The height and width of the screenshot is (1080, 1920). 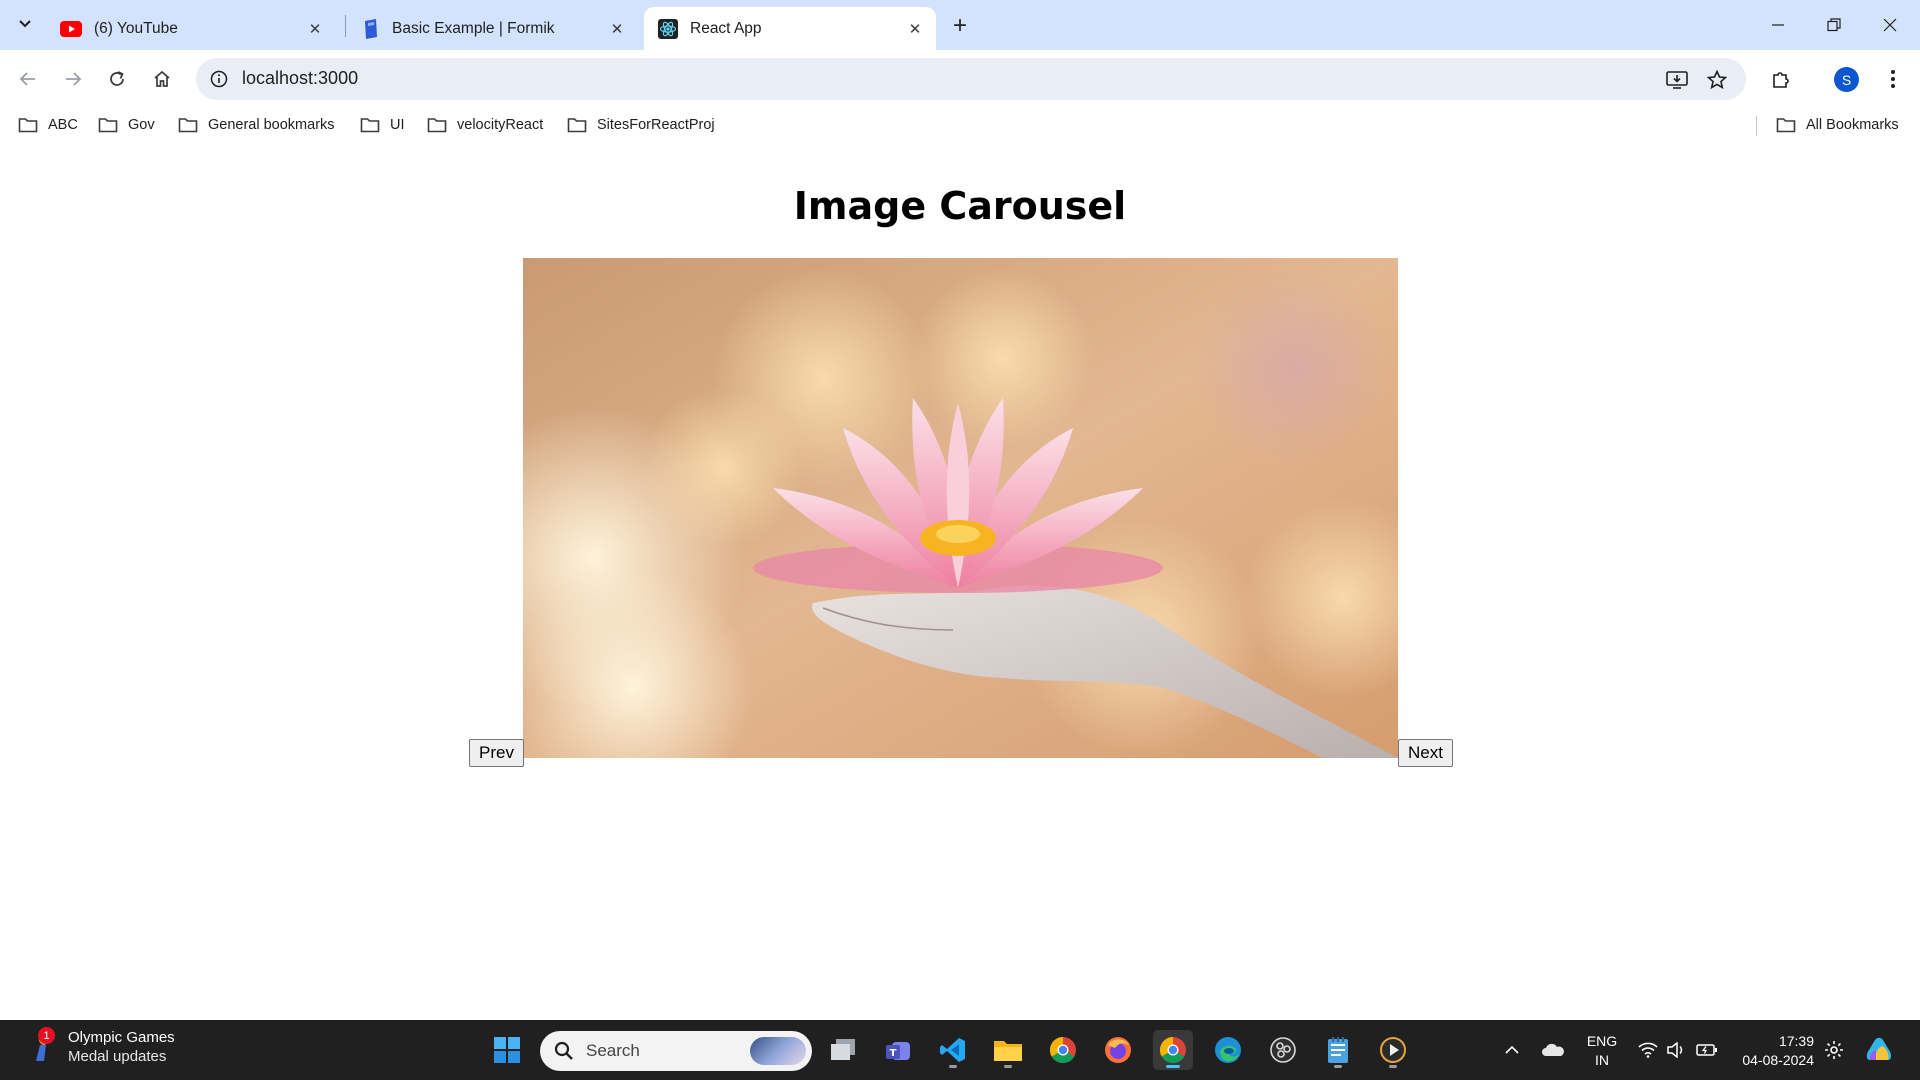 I want to click on minimize-button, so click(x=1778, y=25).